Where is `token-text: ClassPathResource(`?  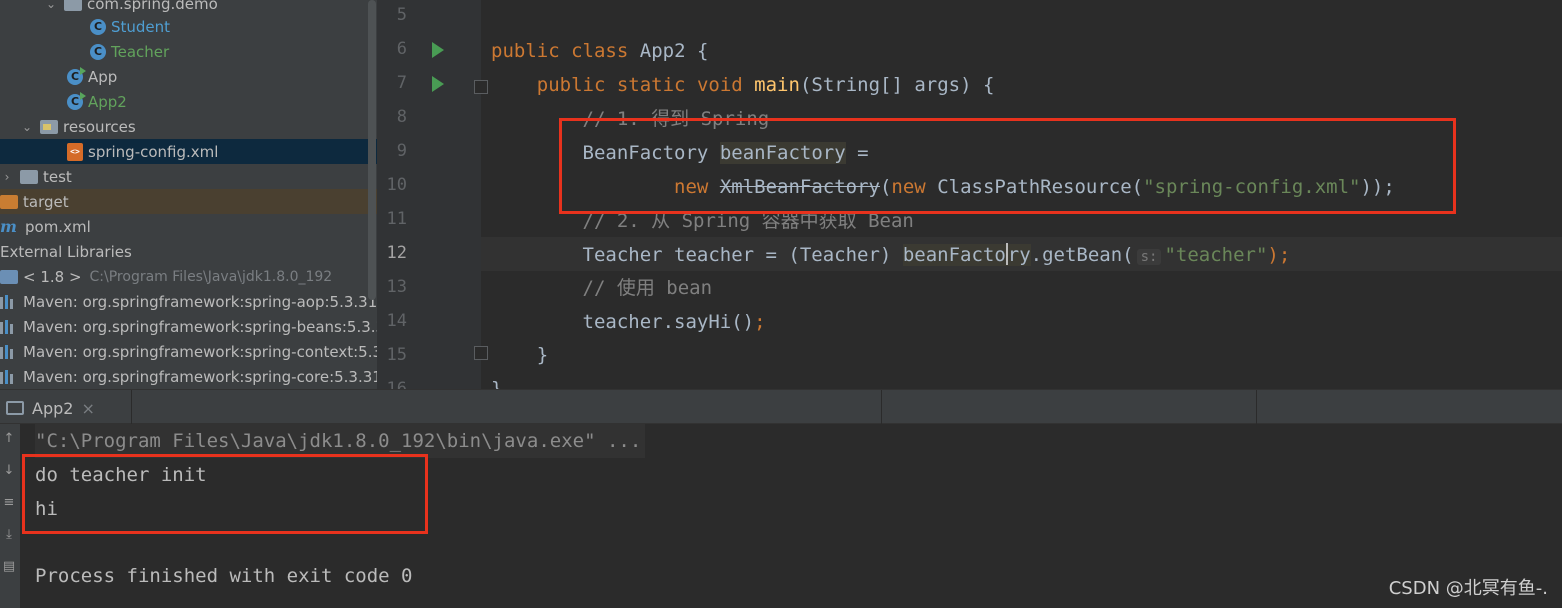 token-text: ClassPathResource( is located at coordinates (1040, 187).